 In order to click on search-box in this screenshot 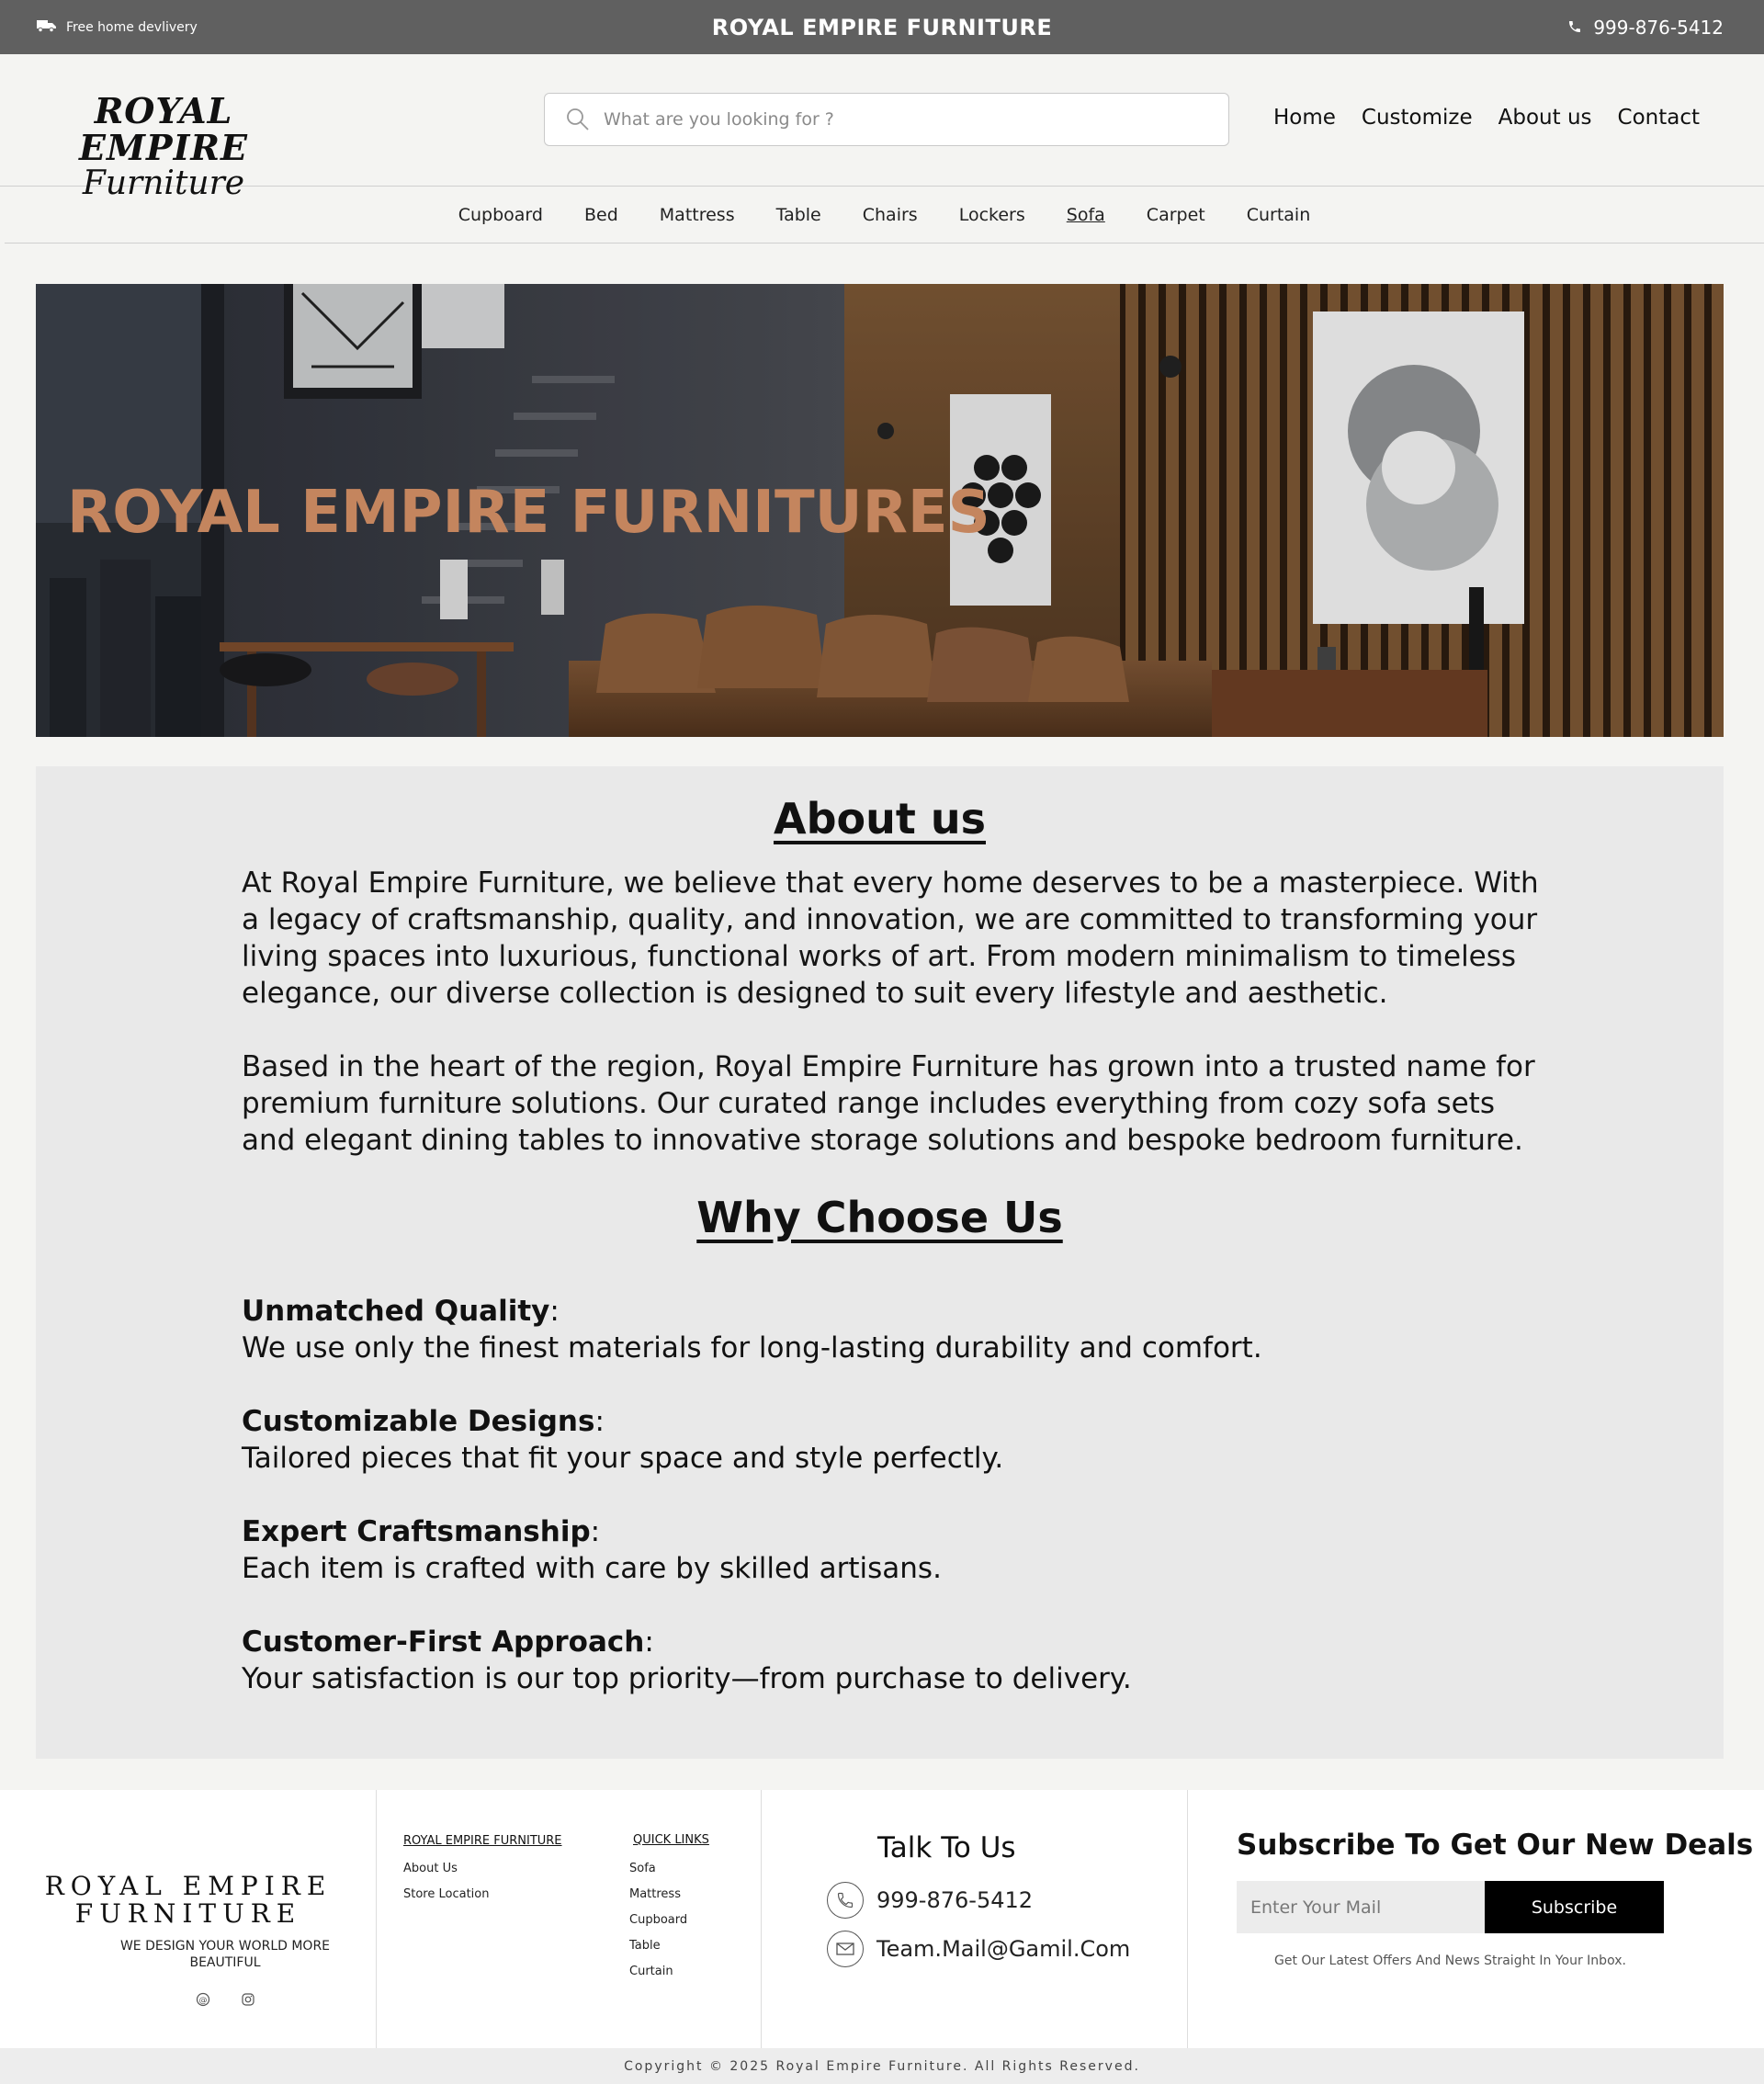, I will do `click(887, 119)`.